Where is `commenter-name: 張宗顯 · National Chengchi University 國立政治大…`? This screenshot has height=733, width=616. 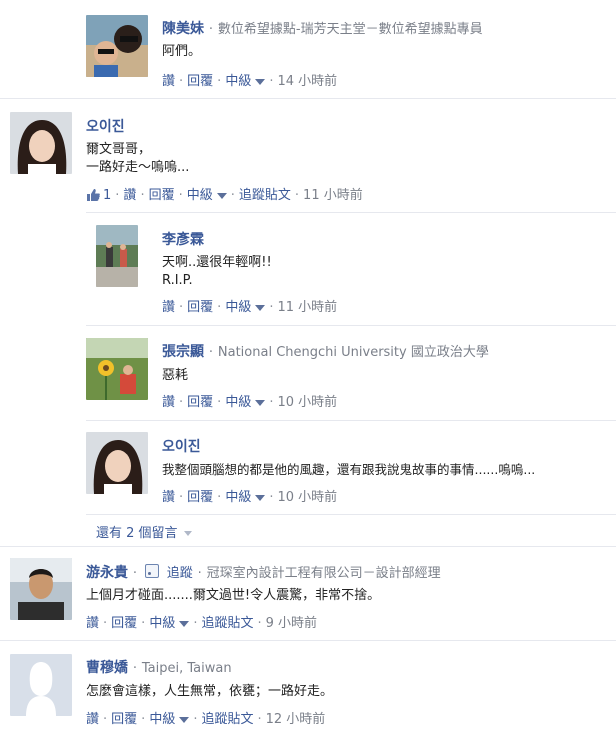 commenter-name: 張宗顯 · National Chengchi University 國立政治大… is located at coordinates (325, 351).